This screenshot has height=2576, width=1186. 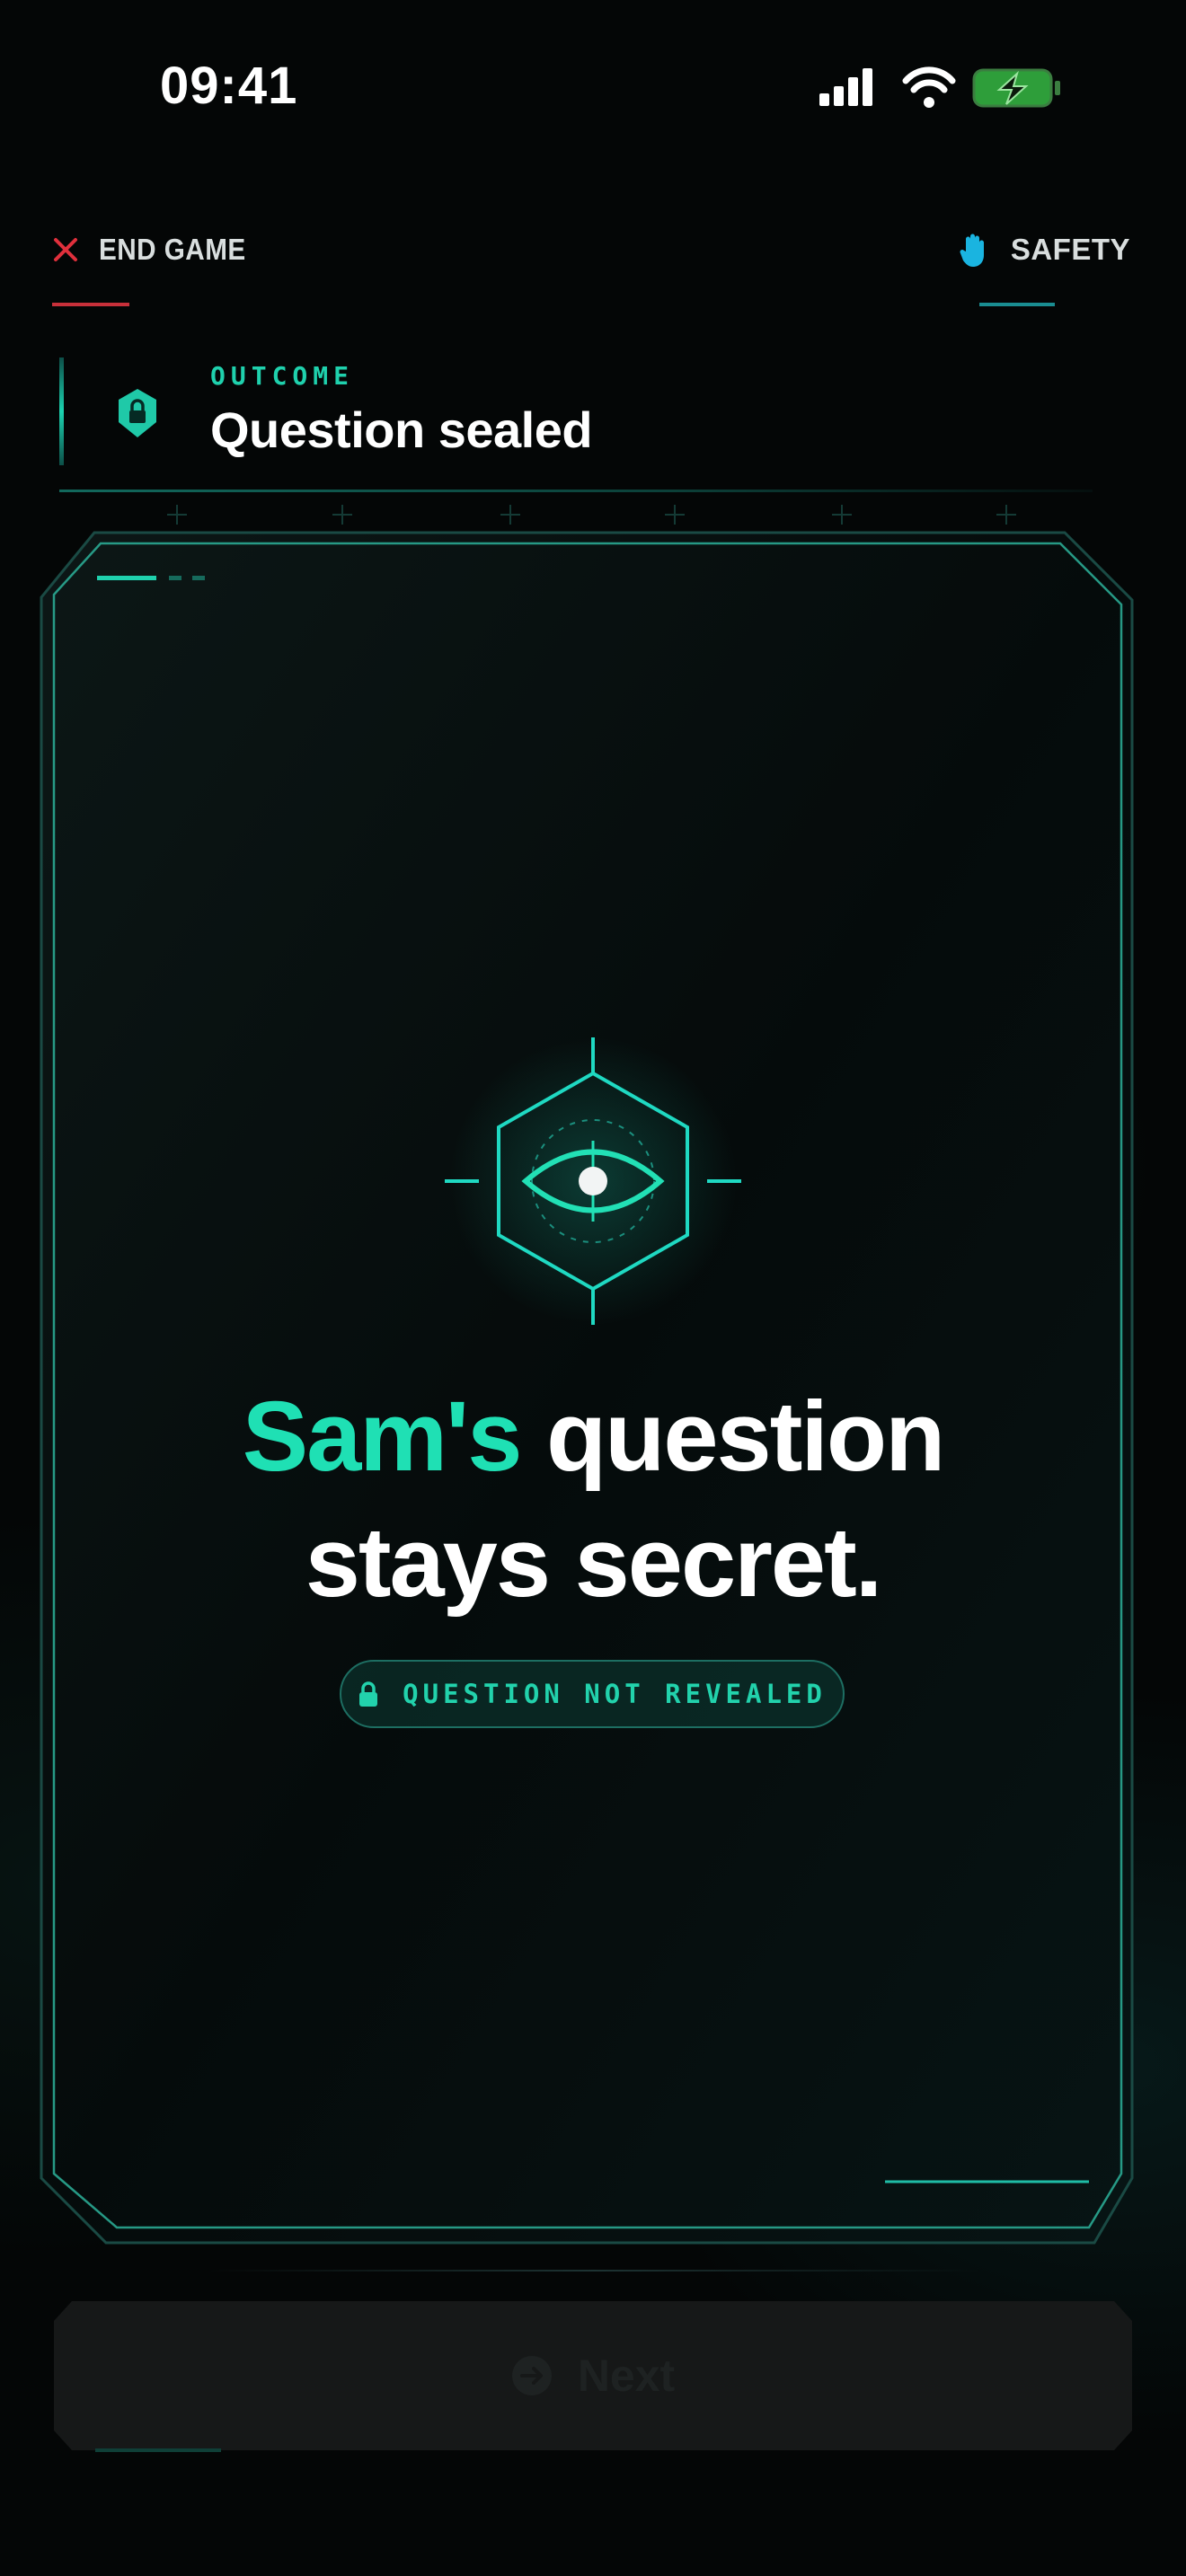 I want to click on safety-label: SAFETY, so click(x=1070, y=249).